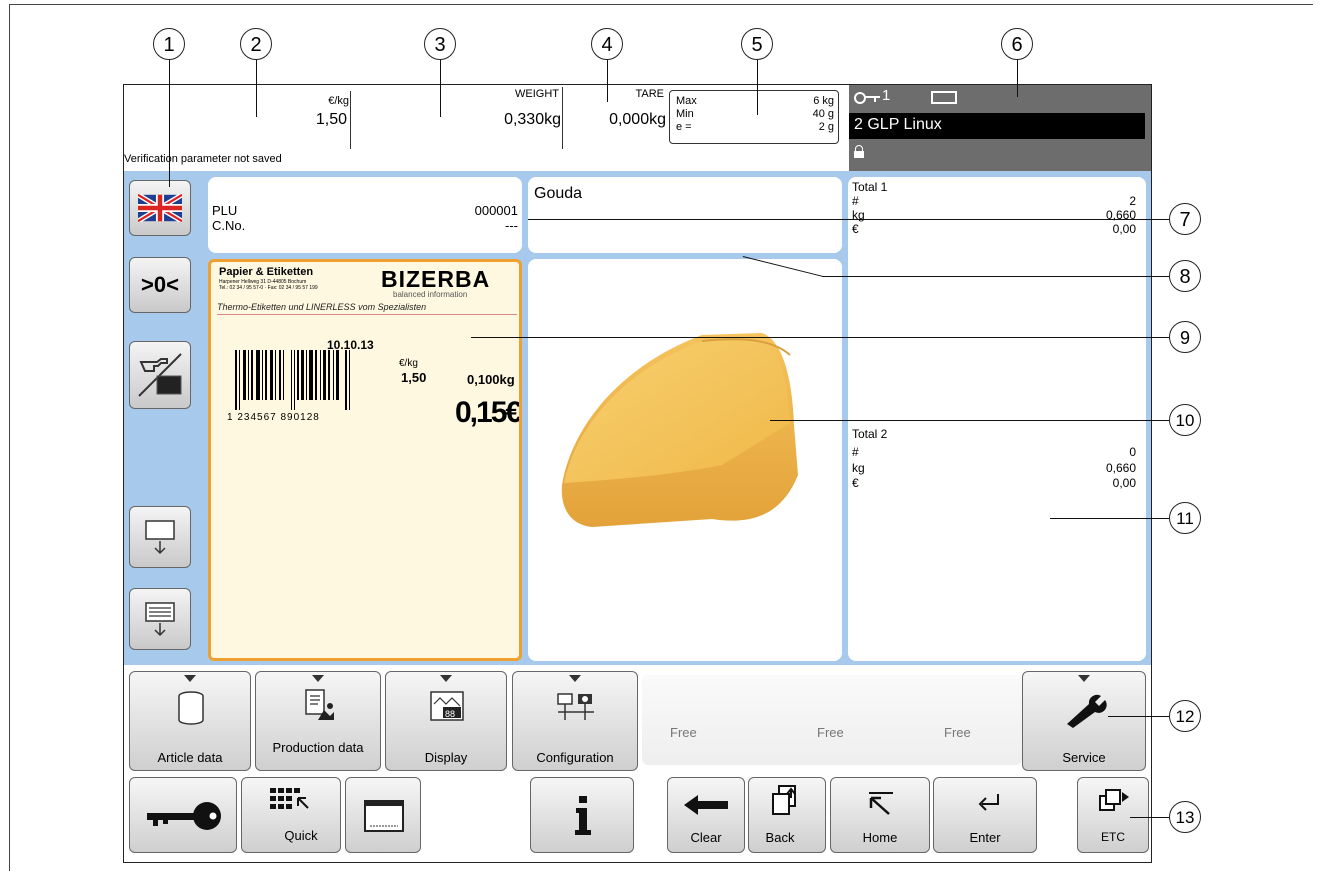 The width and height of the screenshot is (1322, 874). I want to click on user-key-number: 1, so click(886, 95).